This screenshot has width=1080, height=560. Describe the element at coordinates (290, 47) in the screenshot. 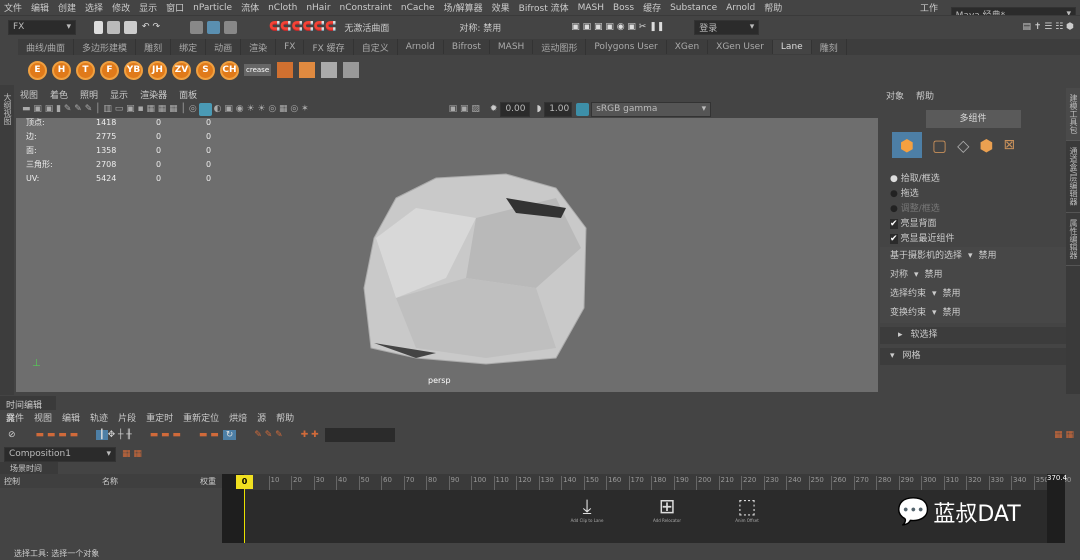

I see `shelf-tab: FX` at that location.